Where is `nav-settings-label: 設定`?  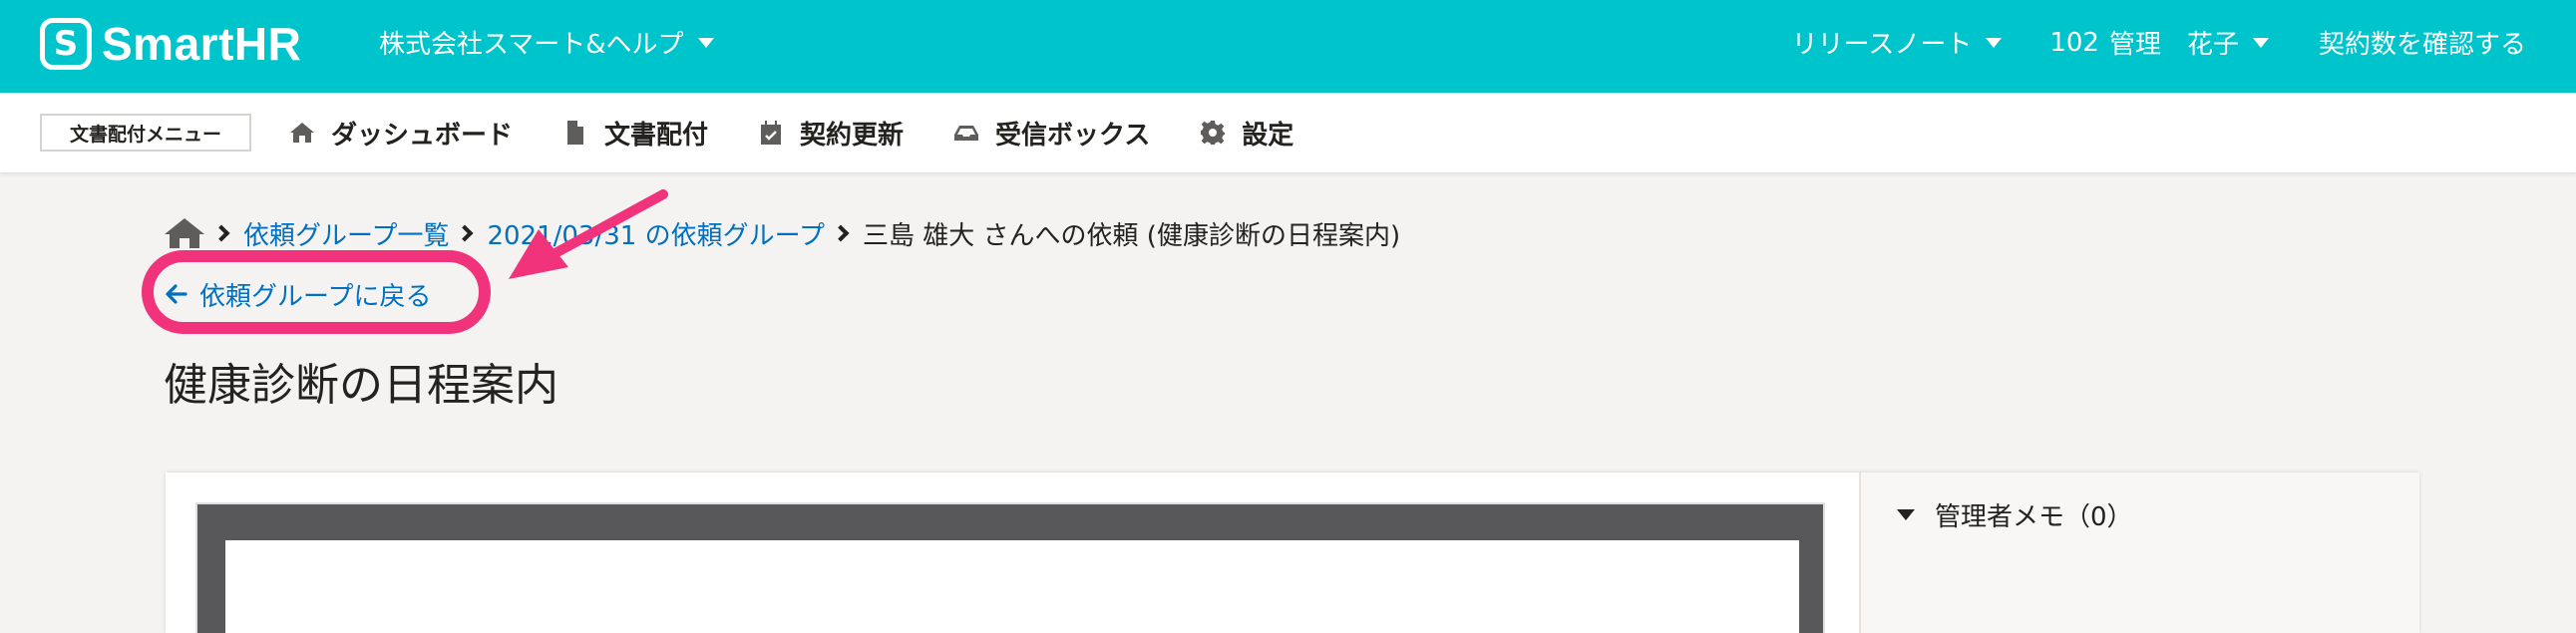 nav-settings-label: 設定 is located at coordinates (1268, 135).